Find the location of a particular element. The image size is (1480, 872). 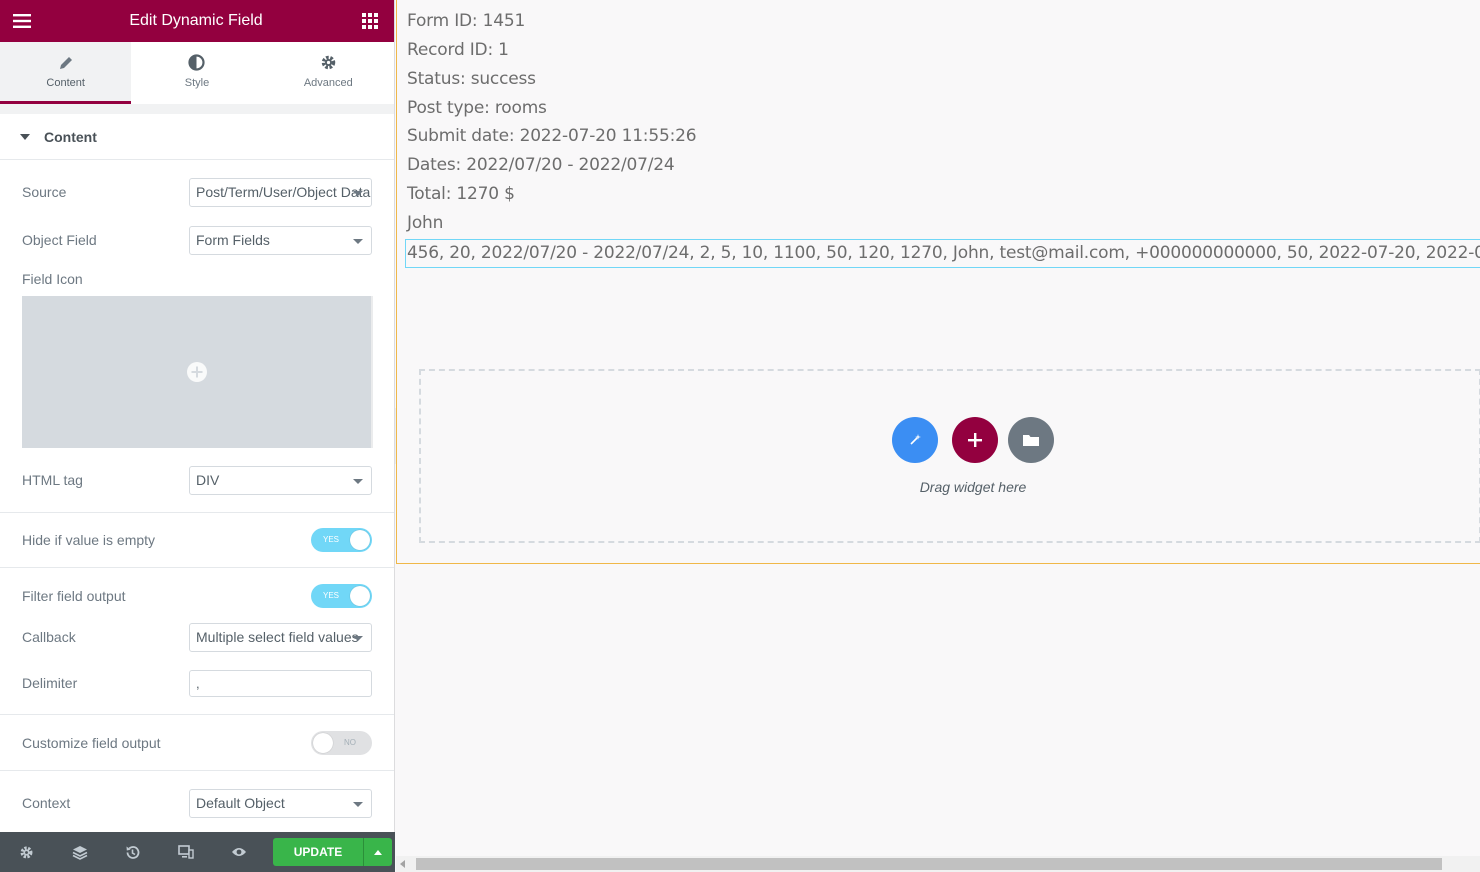

control-hide-empty: Hide if value is empty YES is located at coordinates (197, 540).